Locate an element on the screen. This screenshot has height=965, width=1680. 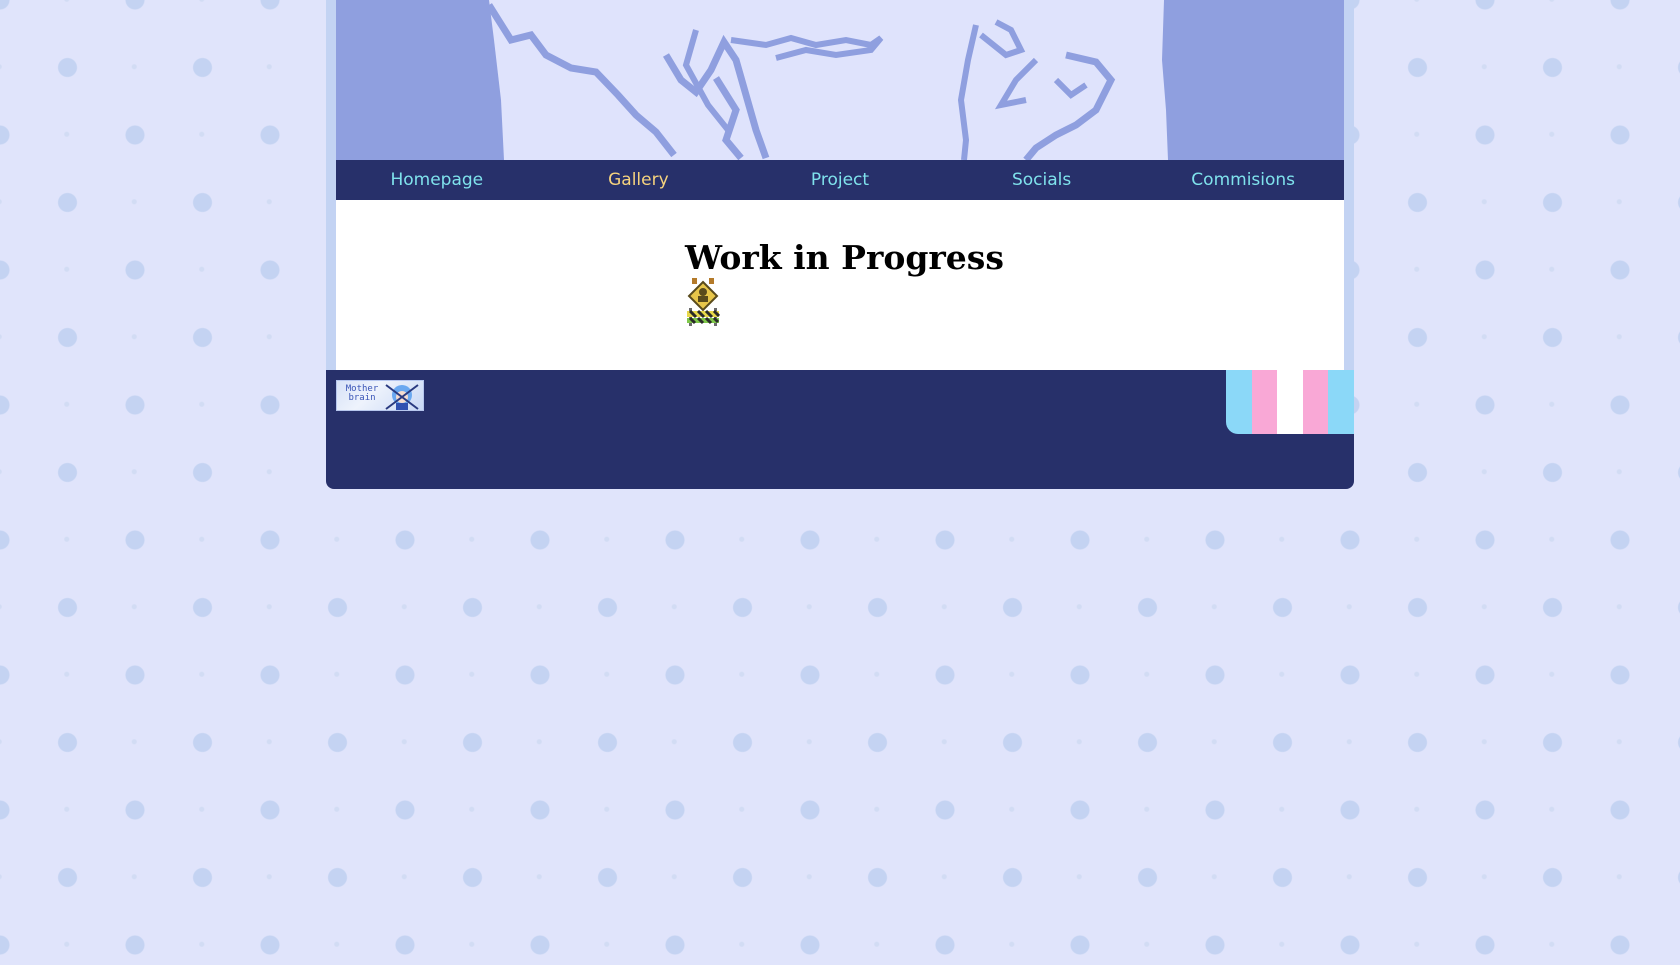
header-banner is located at coordinates (840, 80).